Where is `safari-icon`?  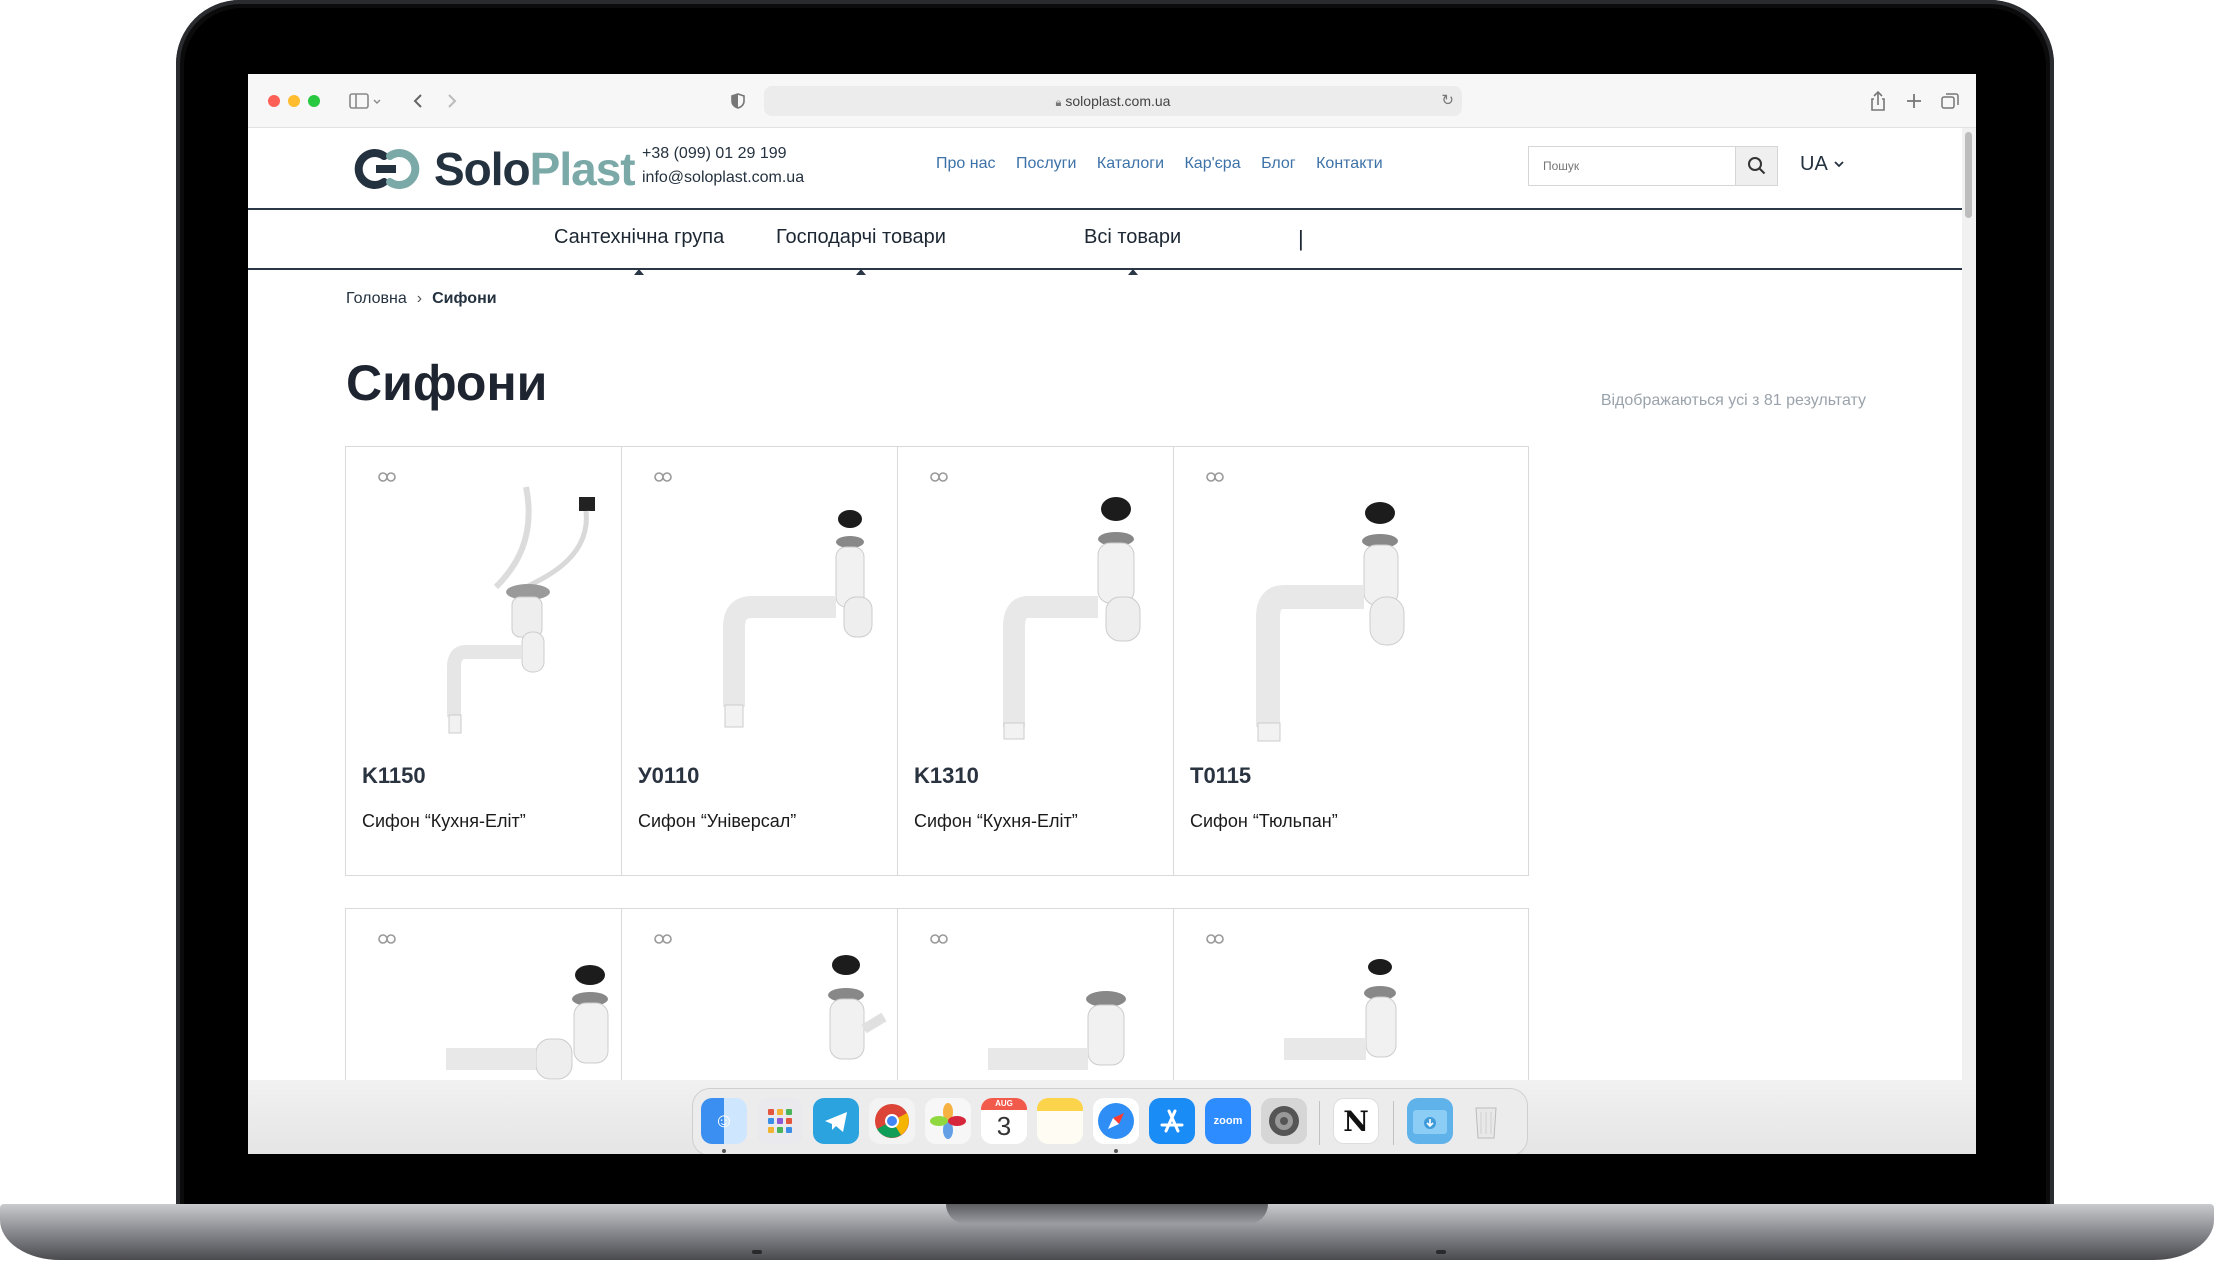 safari-icon is located at coordinates (1116, 1121).